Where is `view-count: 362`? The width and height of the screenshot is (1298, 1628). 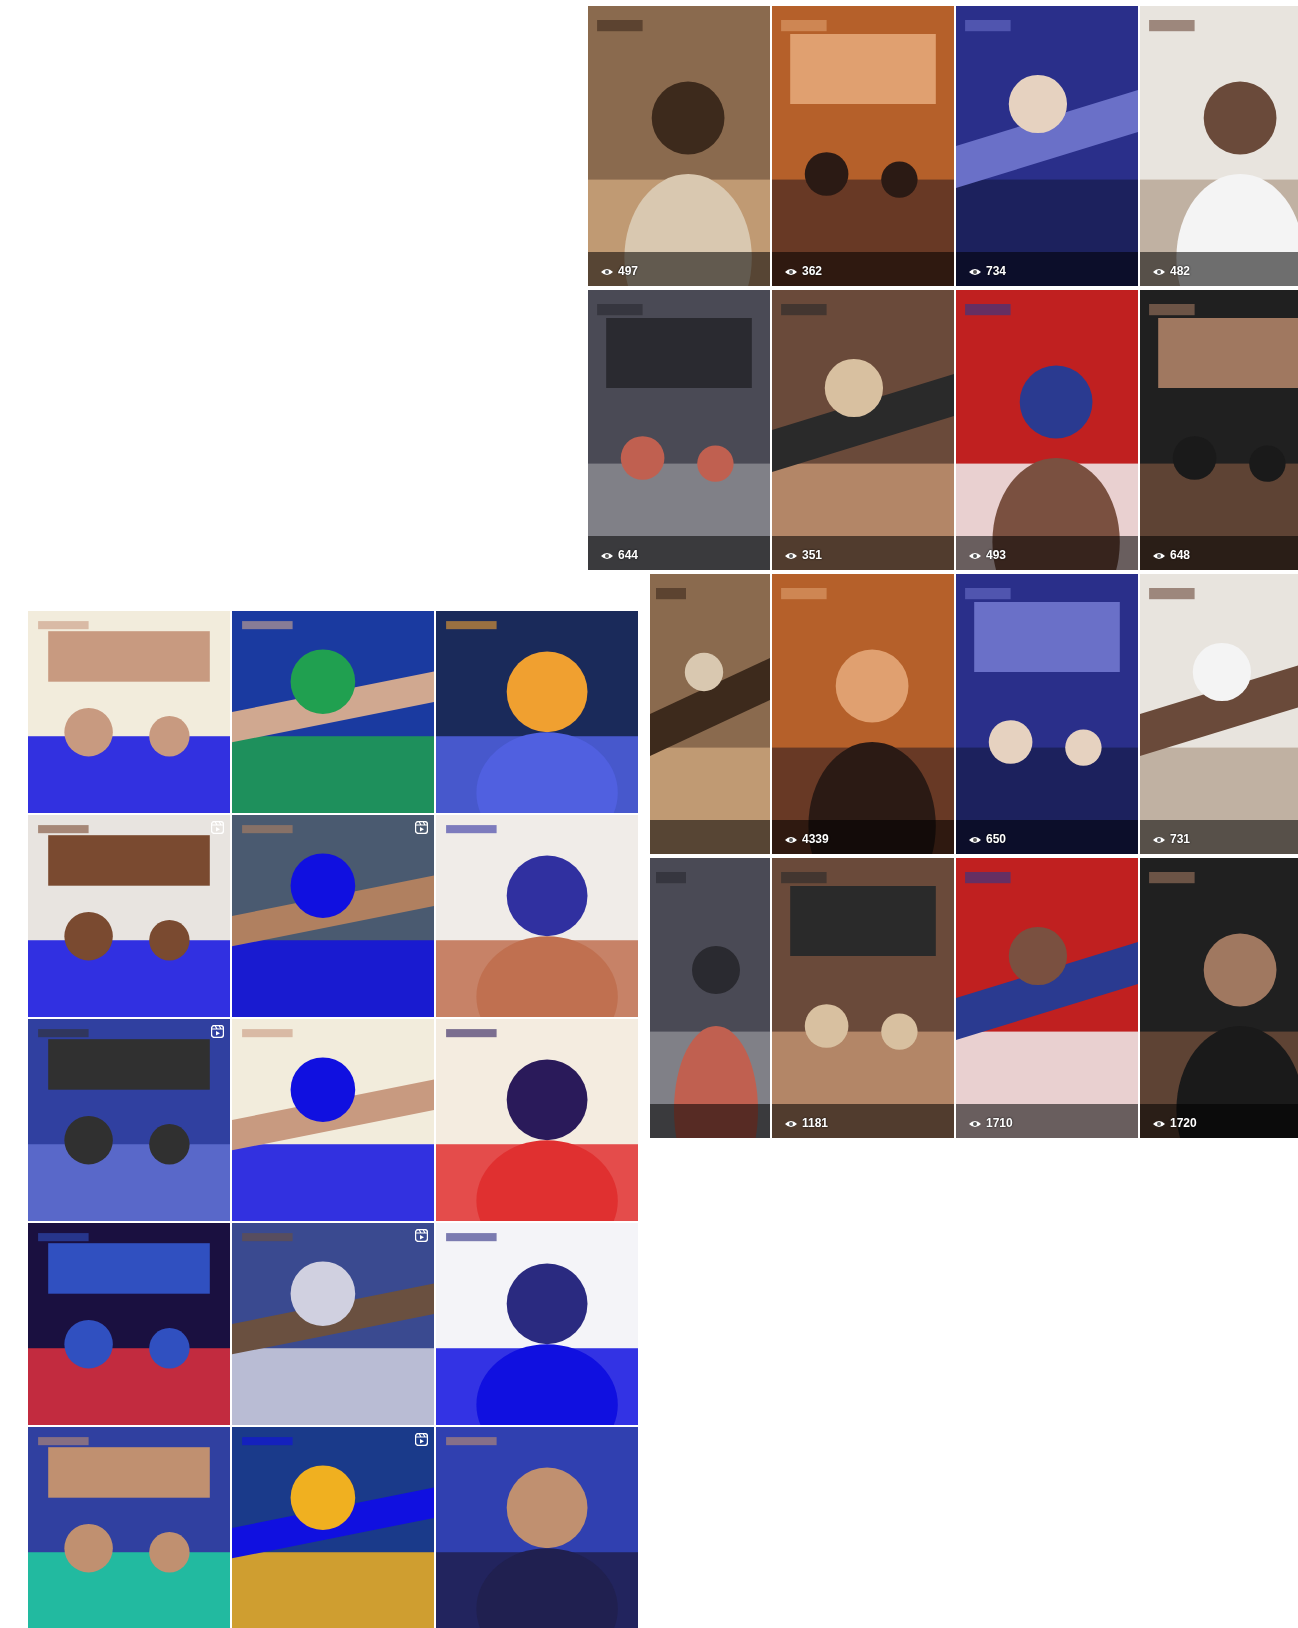 view-count: 362 is located at coordinates (812, 271).